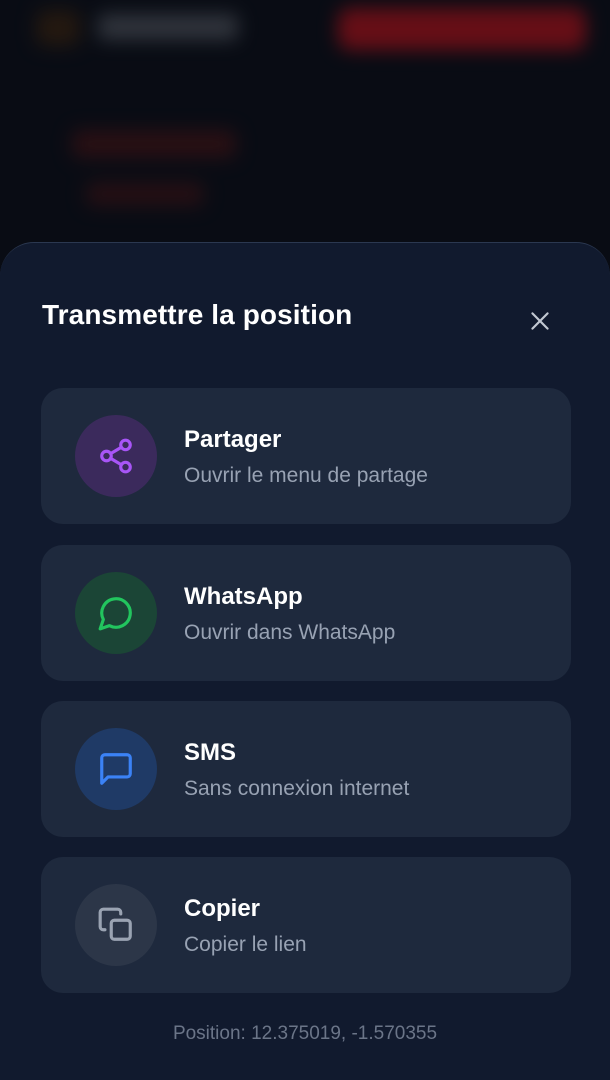 Image resolution: width=610 pixels, height=1080 pixels. What do you see at coordinates (305, 1033) in the screenshot?
I see `position-coordinates: Position: 12.375019, -1.570355` at bounding box center [305, 1033].